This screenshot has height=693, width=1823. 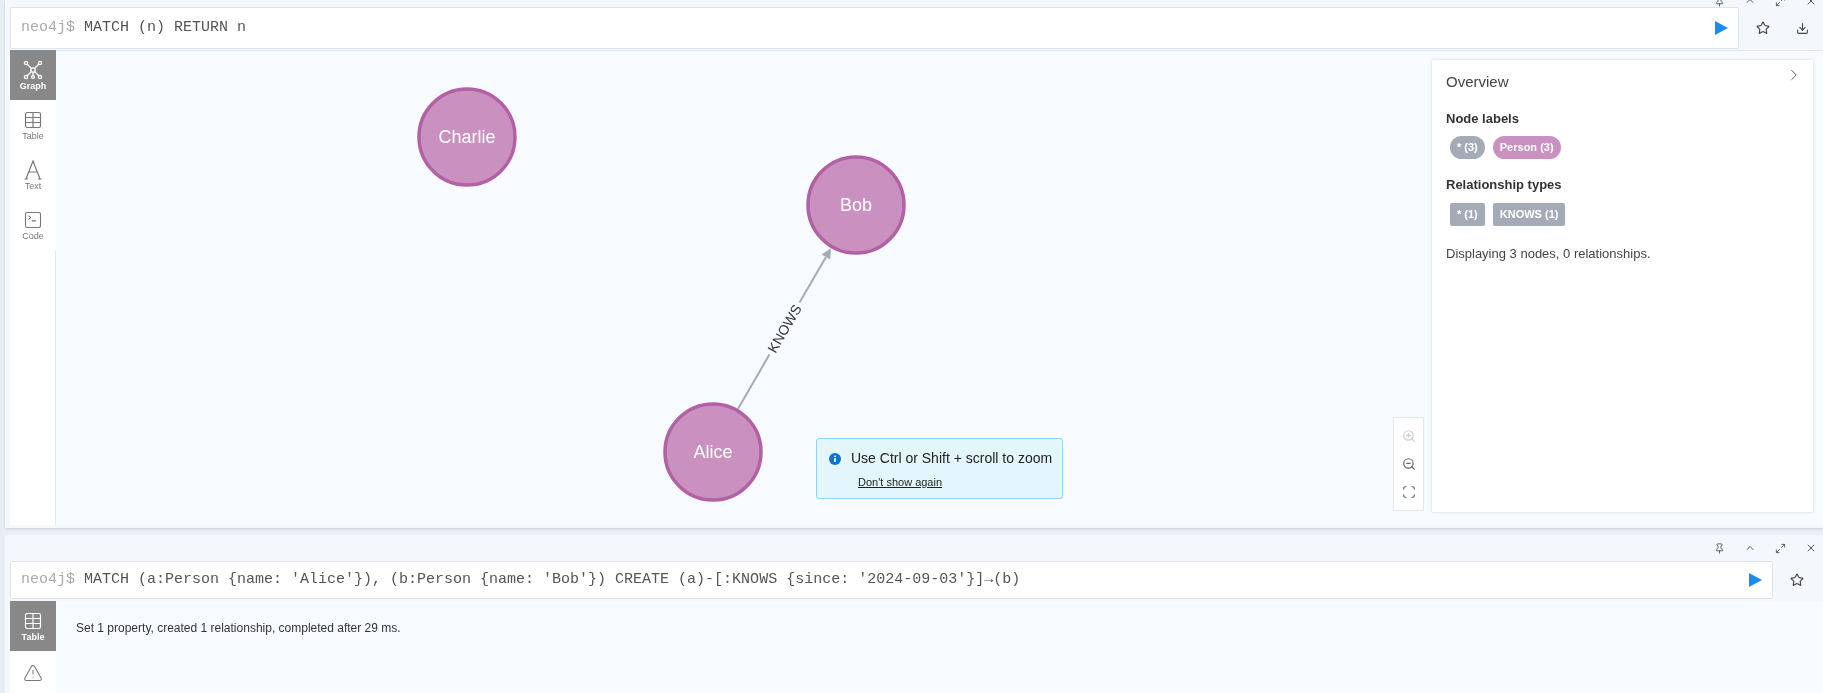 I want to click on download-icon, so click(x=1802, y=28).